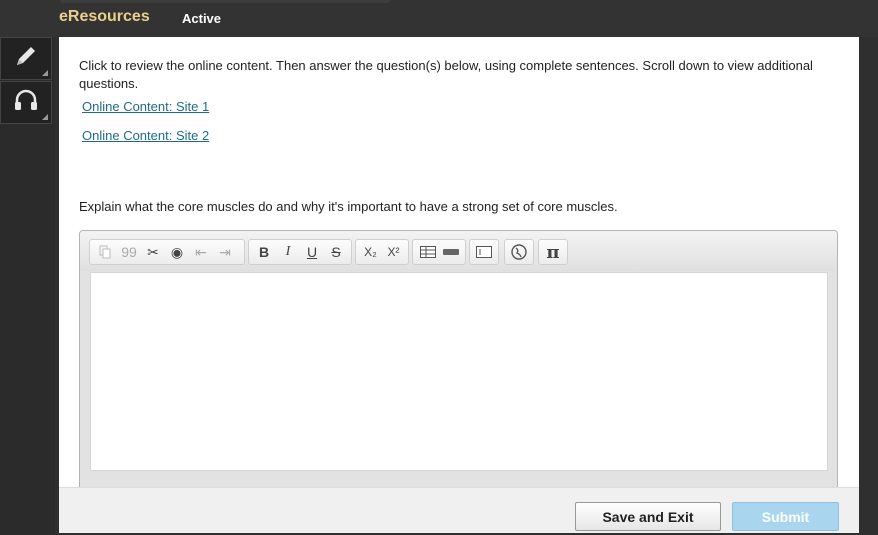 Image resolution: width=878 pixels, height=535 pixels. Describe the element at coordinates (648, 516) in the screenshot. I see `save-and-exit-button: Save and Exit` at that location.